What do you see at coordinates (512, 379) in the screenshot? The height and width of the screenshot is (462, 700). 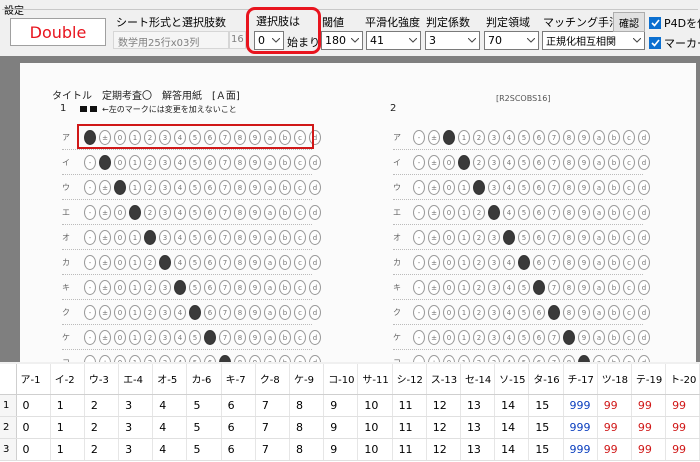 I see `column-header: ソ-15` at bounding box center [512, 379].